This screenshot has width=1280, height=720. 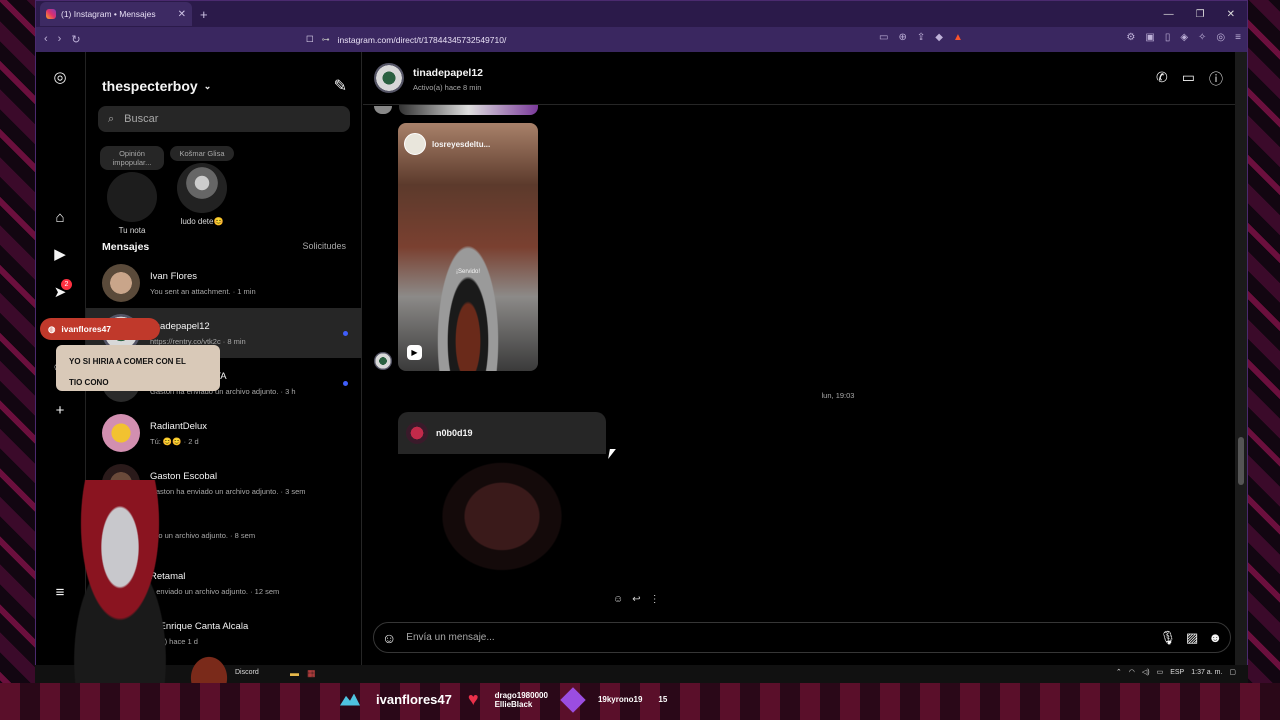 What do you see at coordinates (46, 39) in the screenshot?
I see `back-icon: ‹` at bounding box center [46, 39].